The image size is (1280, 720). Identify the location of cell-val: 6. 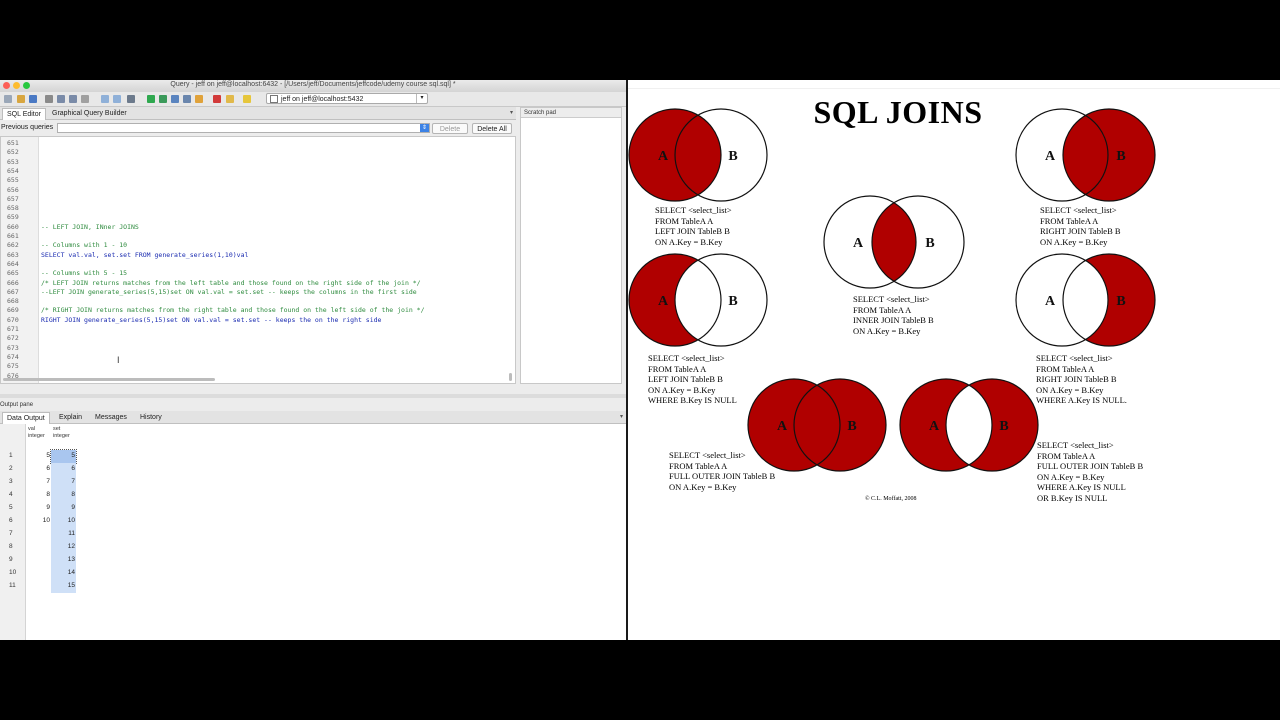
(38, 468).